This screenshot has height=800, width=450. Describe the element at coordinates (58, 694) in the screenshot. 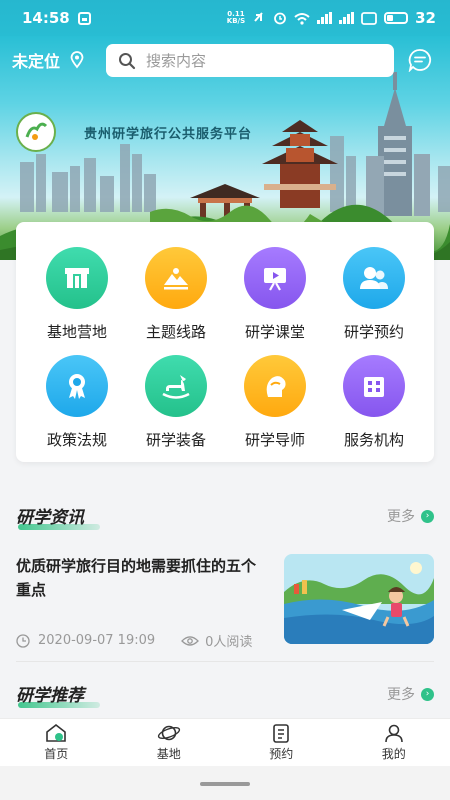

I see `recommend-section-title: 研学推荐` at that location.